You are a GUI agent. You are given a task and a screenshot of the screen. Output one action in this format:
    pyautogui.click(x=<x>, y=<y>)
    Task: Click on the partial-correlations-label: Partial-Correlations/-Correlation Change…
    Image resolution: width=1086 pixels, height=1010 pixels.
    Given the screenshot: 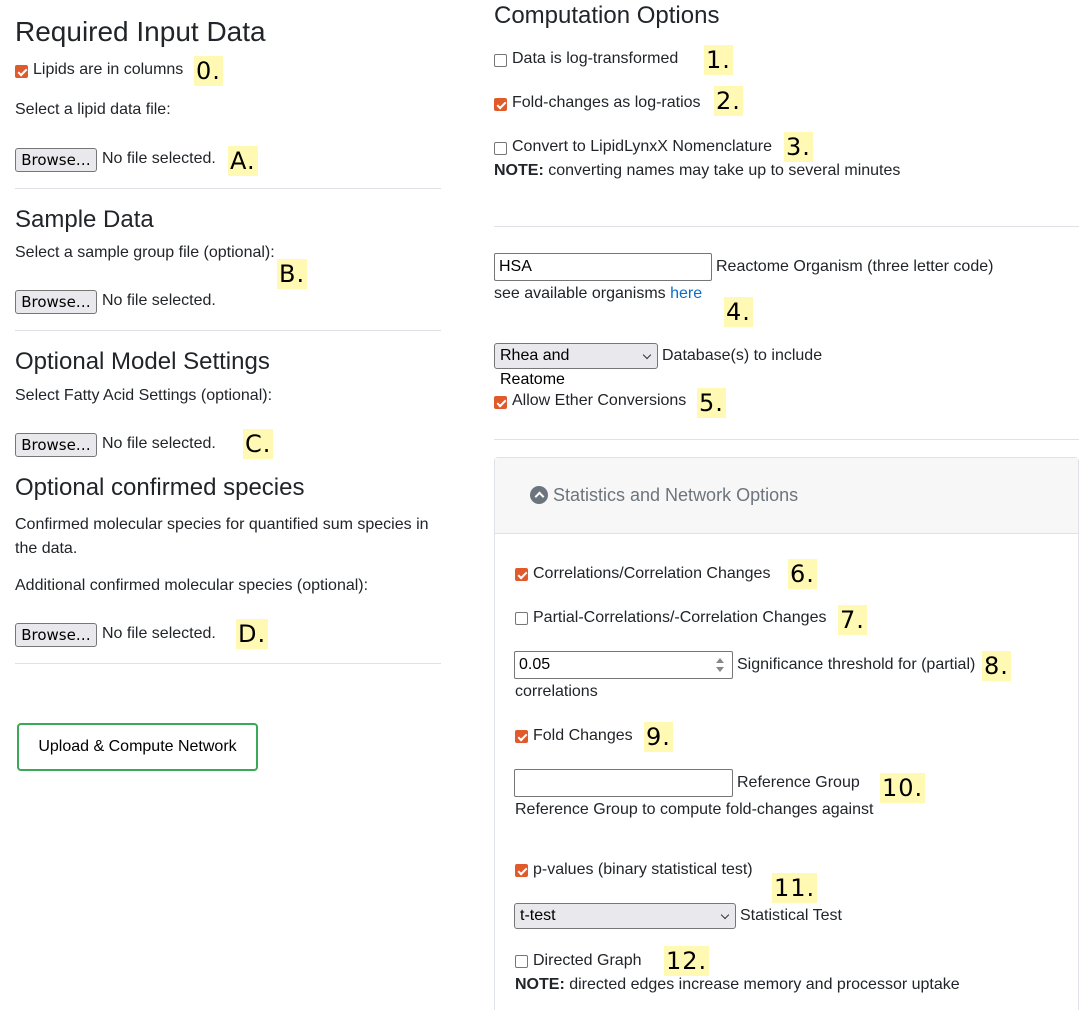 What is the action you would take?
    pyautogui.click(x=680, y=617)
    